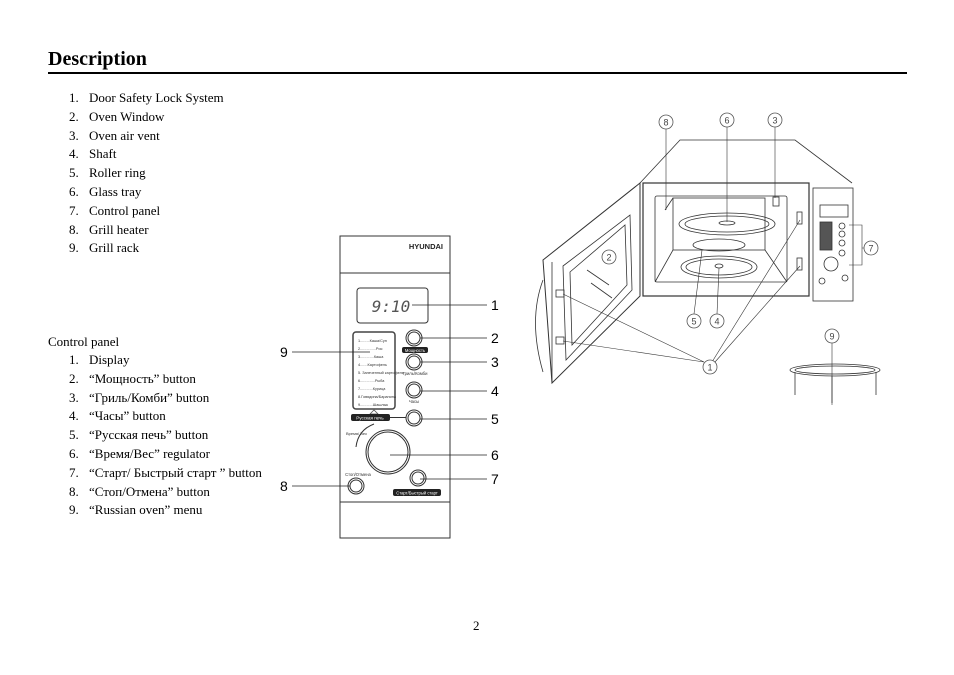 The height and width of the screenshot is (675, 954). What do you see at coordinates (415, 373) in the screenshot?
I see `grill-combi-label: Гриль/Комби` at bounding box center [415, 373].